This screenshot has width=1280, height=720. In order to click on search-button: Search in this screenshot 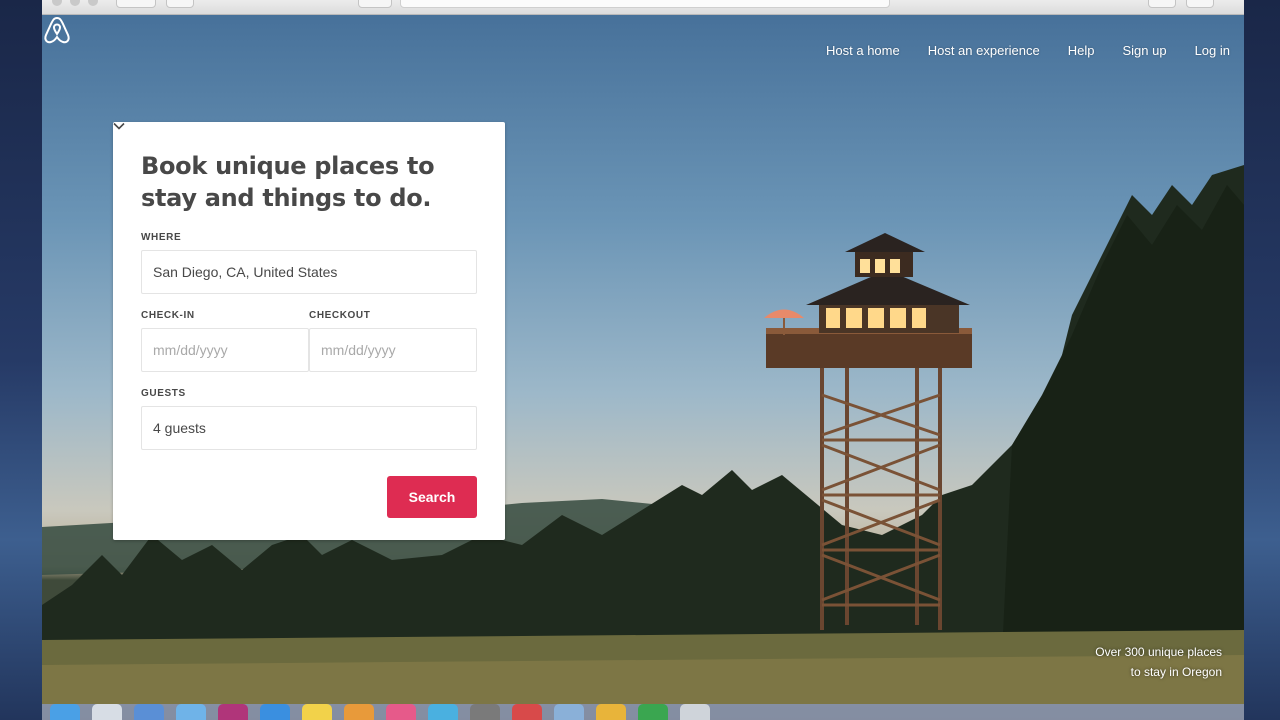, I will do `click(432, 497)`.